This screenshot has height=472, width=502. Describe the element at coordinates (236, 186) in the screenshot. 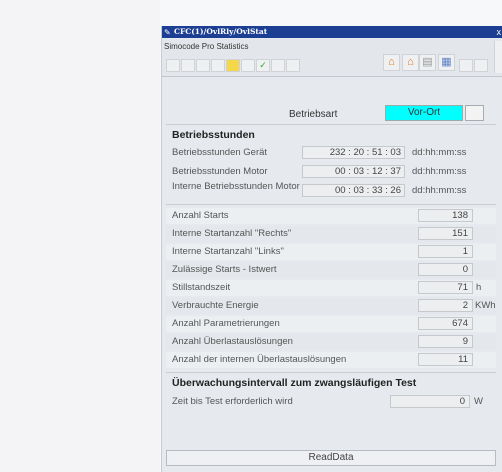

I see `bs-intern-label: Interne Betriebsstunden Motor` at that location.